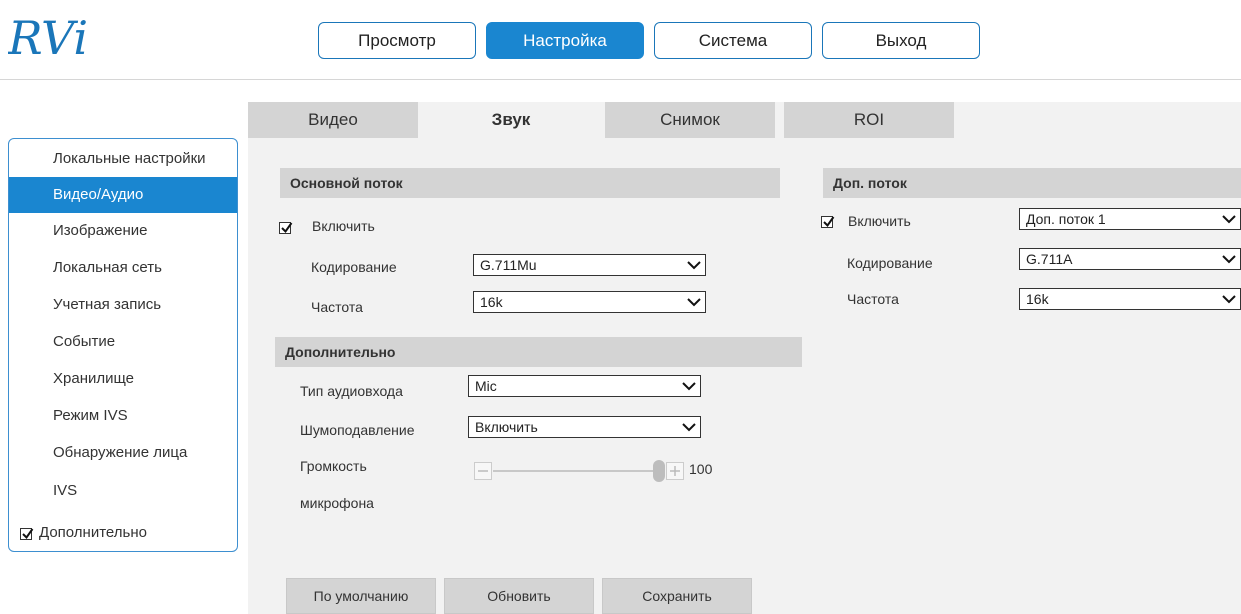 This screenshot has height=614, width=1241. I want to click on tab-bar: Видео Звук Снимок ROI, so click(744, 120).